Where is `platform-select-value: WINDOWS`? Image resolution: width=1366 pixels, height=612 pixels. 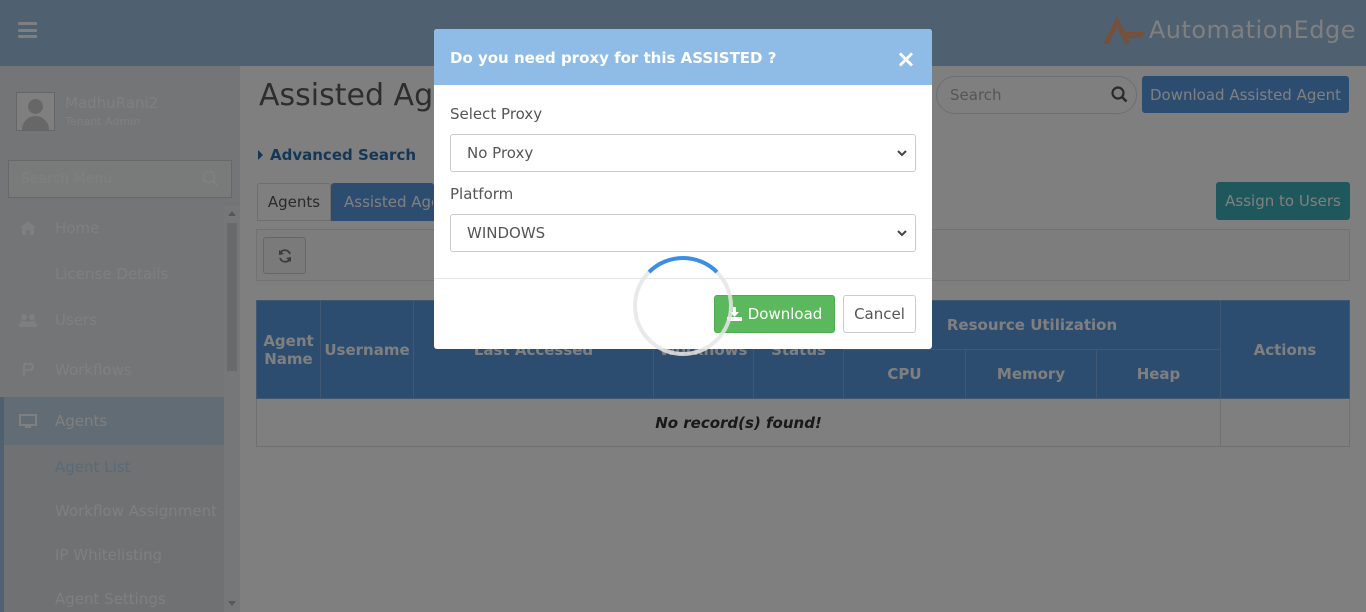 platform-select-value: WINDOWS is located at coordinates (506, 233).